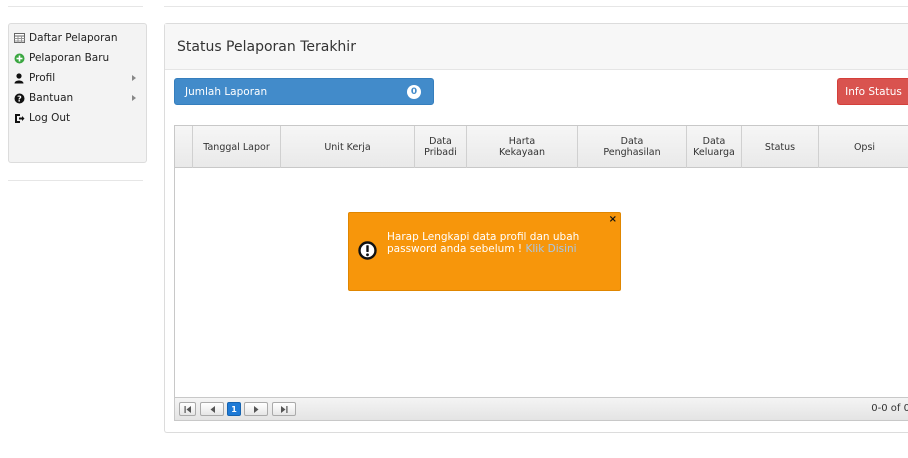  I want to click on sidebar-item-daftar-pelaporan: Daftar Pelaporan, so click(79, 38).